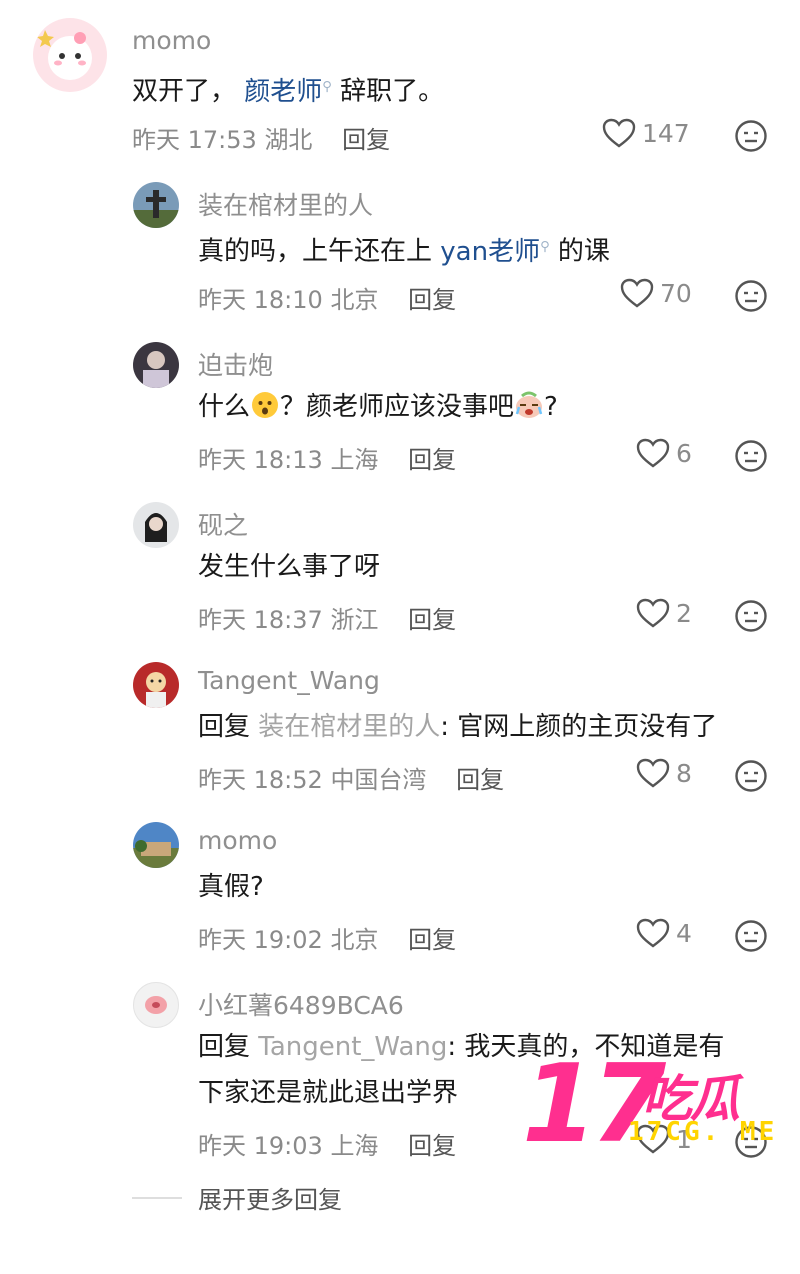 This screenshot has width=800, height=1274. What do you see at coordinates (400, 880) in the screenshot?
I see `reply-item: momo 真假? 昨天 19:02 北京 回复 4` at bounding box center [400, 880].